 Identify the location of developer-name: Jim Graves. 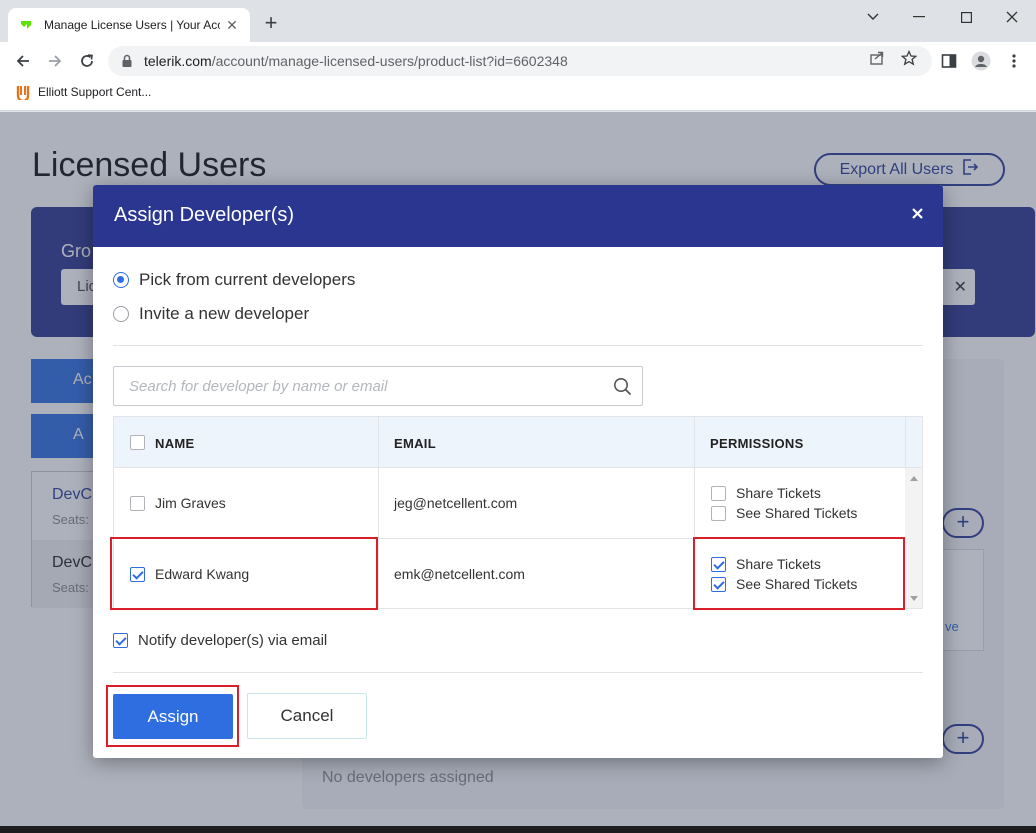
(190, 503).